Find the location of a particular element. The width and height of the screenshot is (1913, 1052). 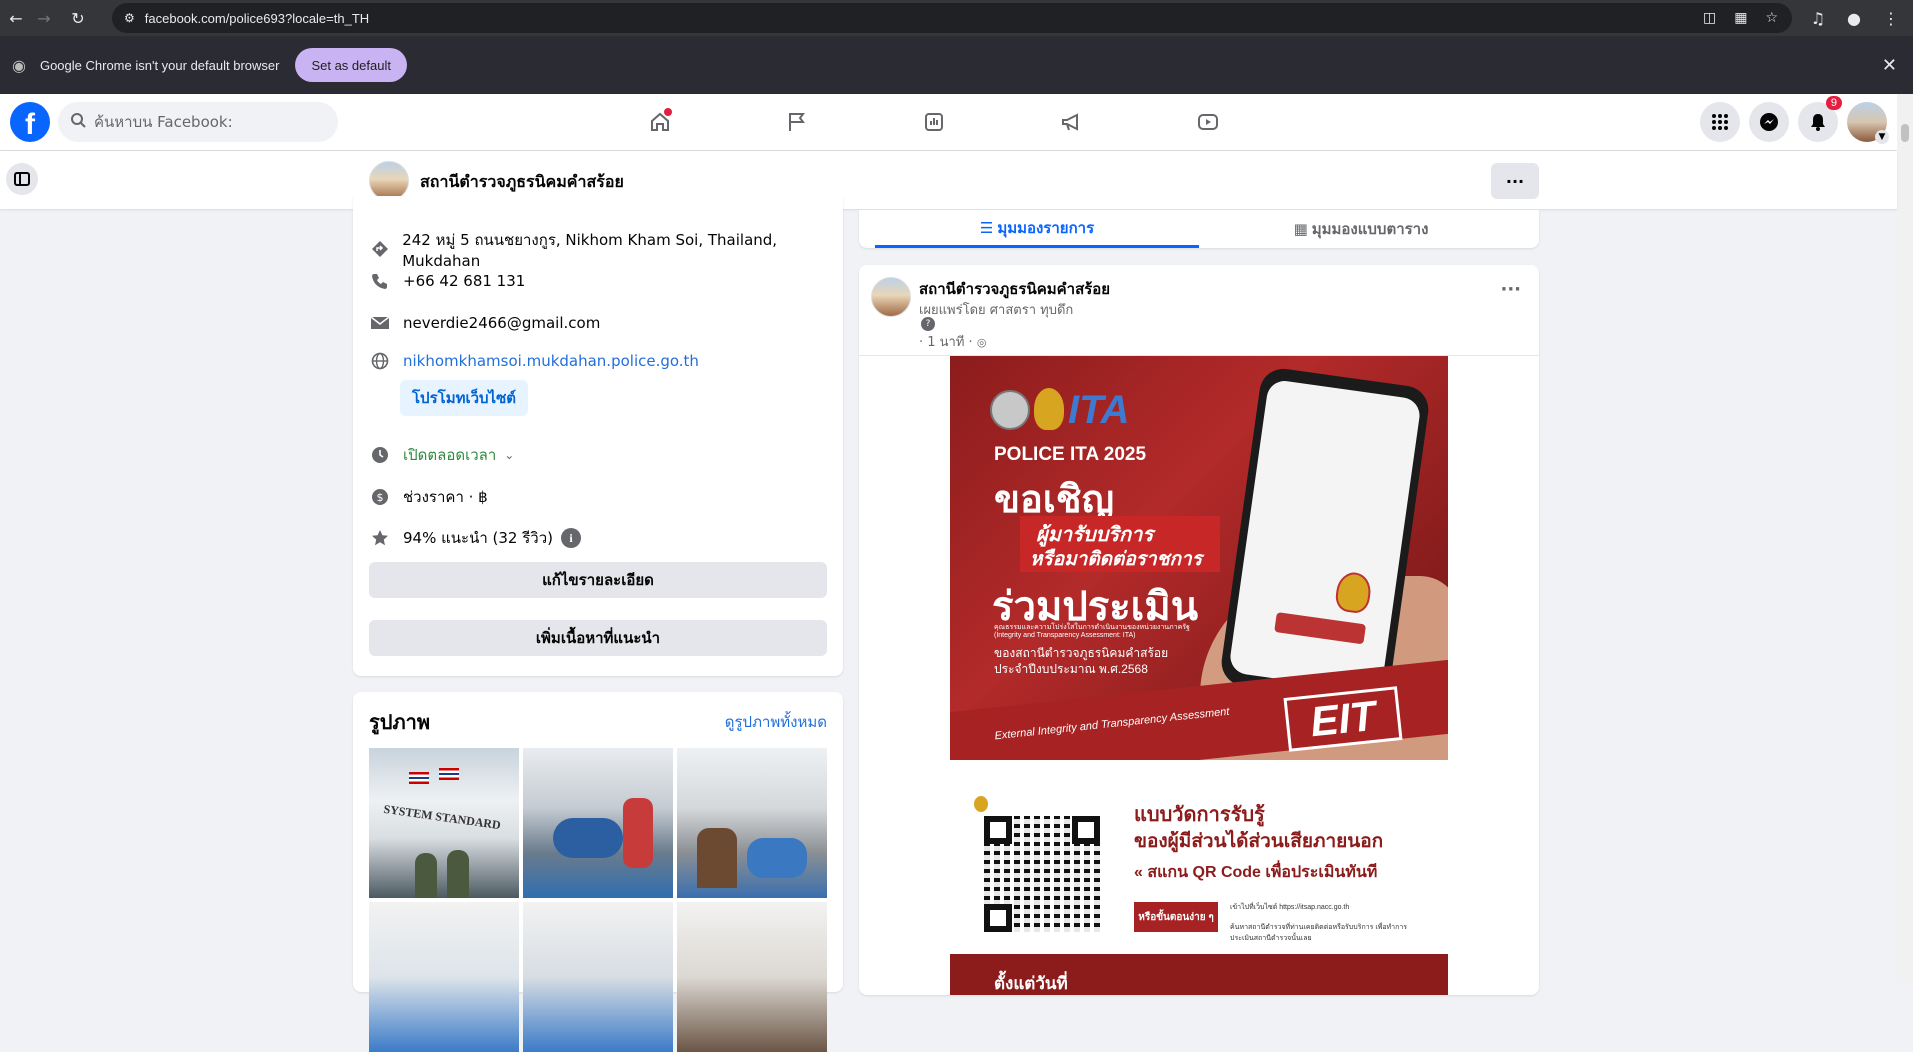

phone-screen is located at coordinates (1325, 536).